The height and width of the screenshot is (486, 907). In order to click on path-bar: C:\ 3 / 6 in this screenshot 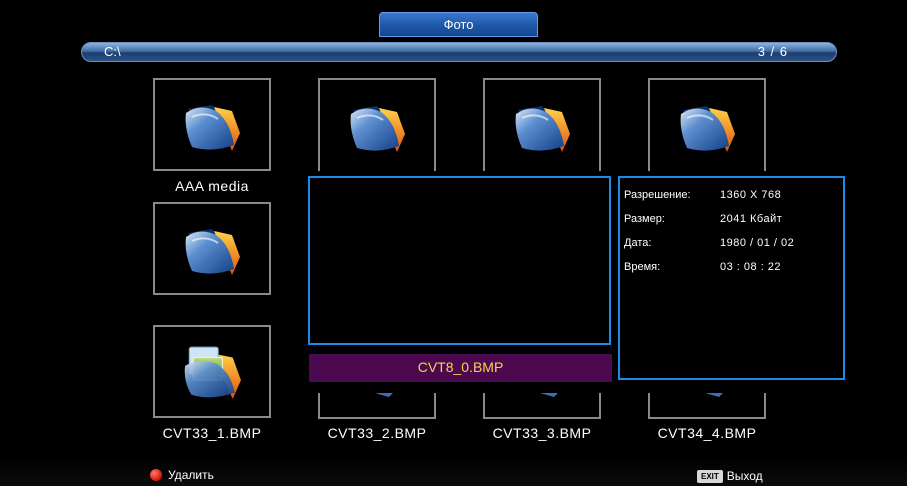, I will do `click(459, 52)`.